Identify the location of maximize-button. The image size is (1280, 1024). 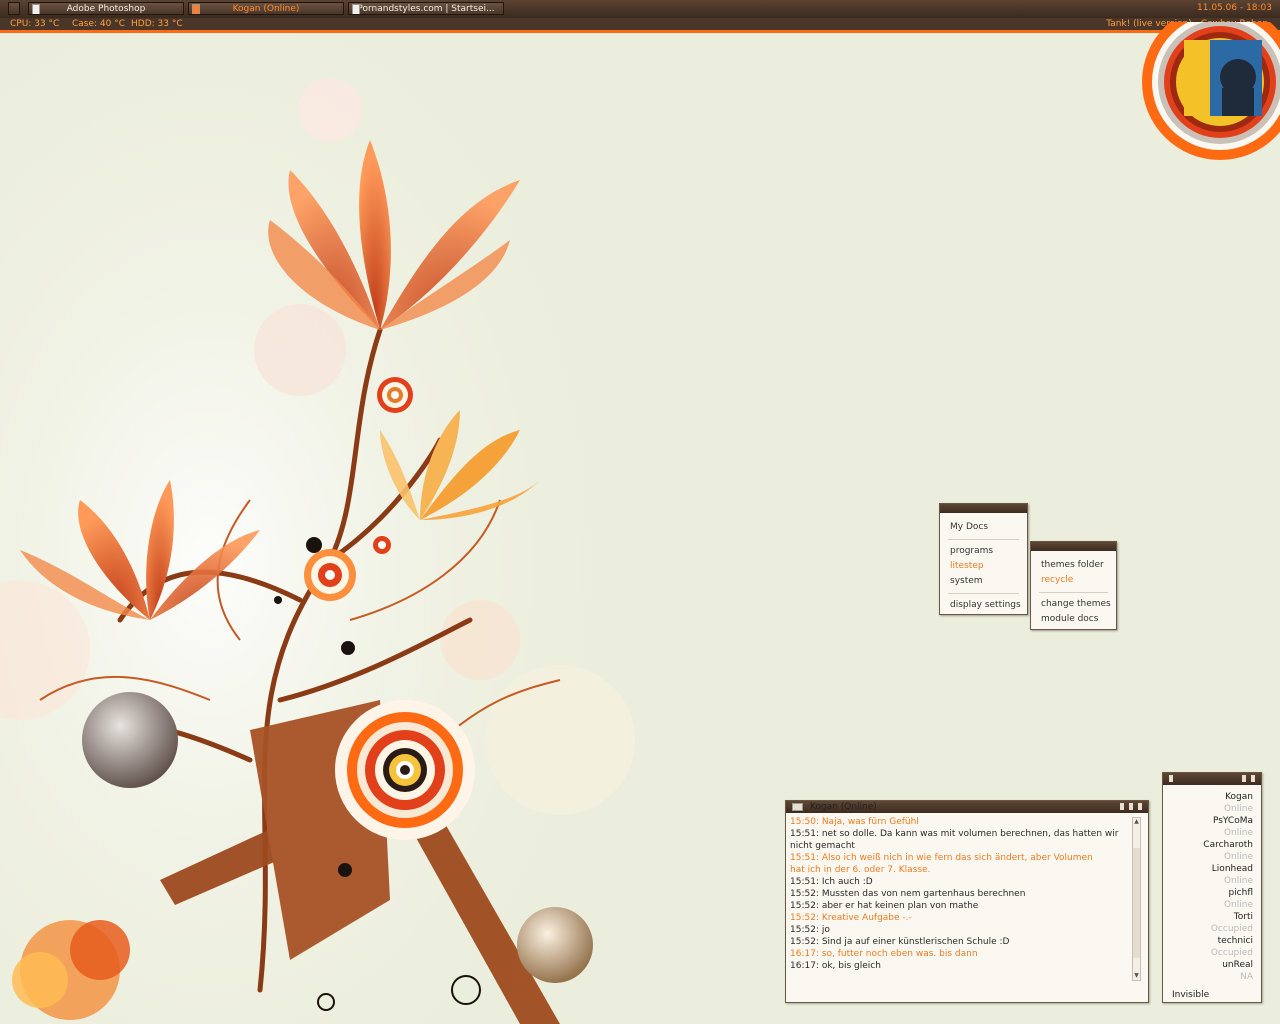
(1131, 806).